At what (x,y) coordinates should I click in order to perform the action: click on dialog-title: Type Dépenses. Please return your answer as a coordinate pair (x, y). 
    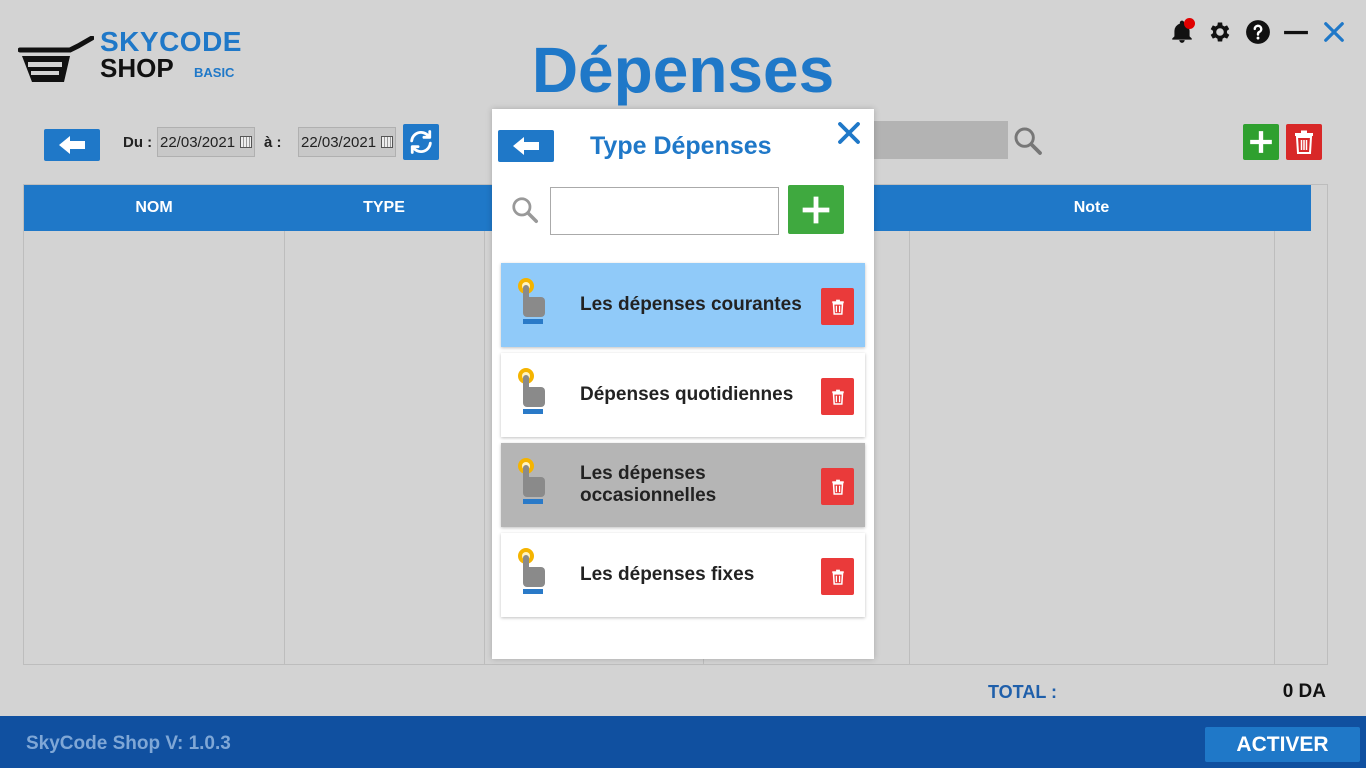
    Looking at the image, I should click on (681, 146).